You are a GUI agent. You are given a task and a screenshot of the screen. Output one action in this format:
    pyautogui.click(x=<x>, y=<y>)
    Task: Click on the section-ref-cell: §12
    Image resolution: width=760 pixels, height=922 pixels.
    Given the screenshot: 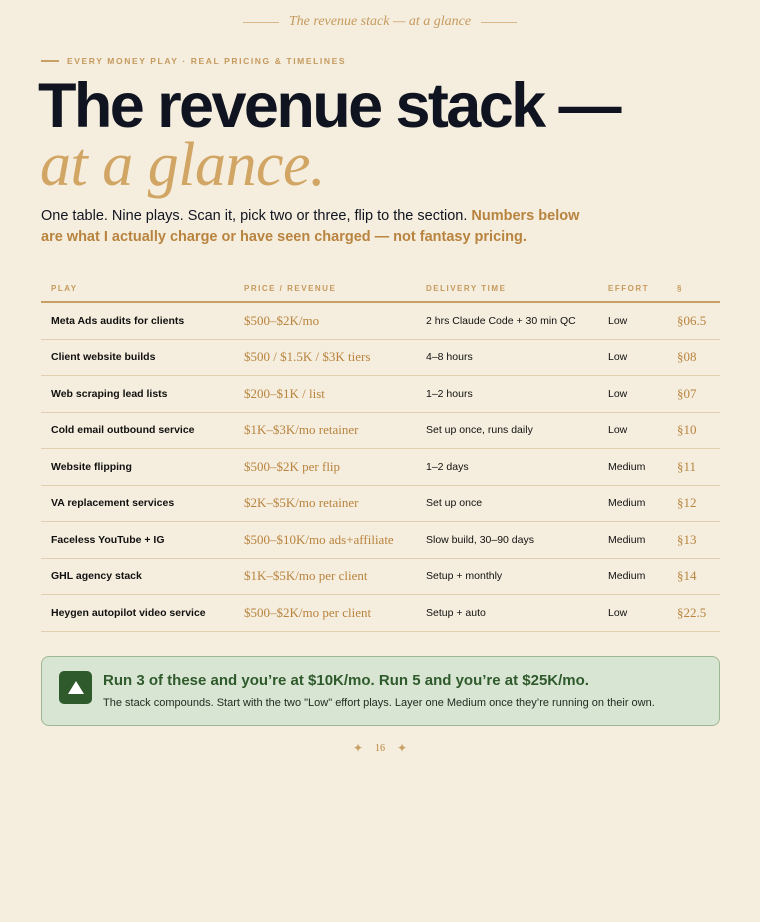 What is the action you would take?
    pyautogui.click(x=687, y=503)
    